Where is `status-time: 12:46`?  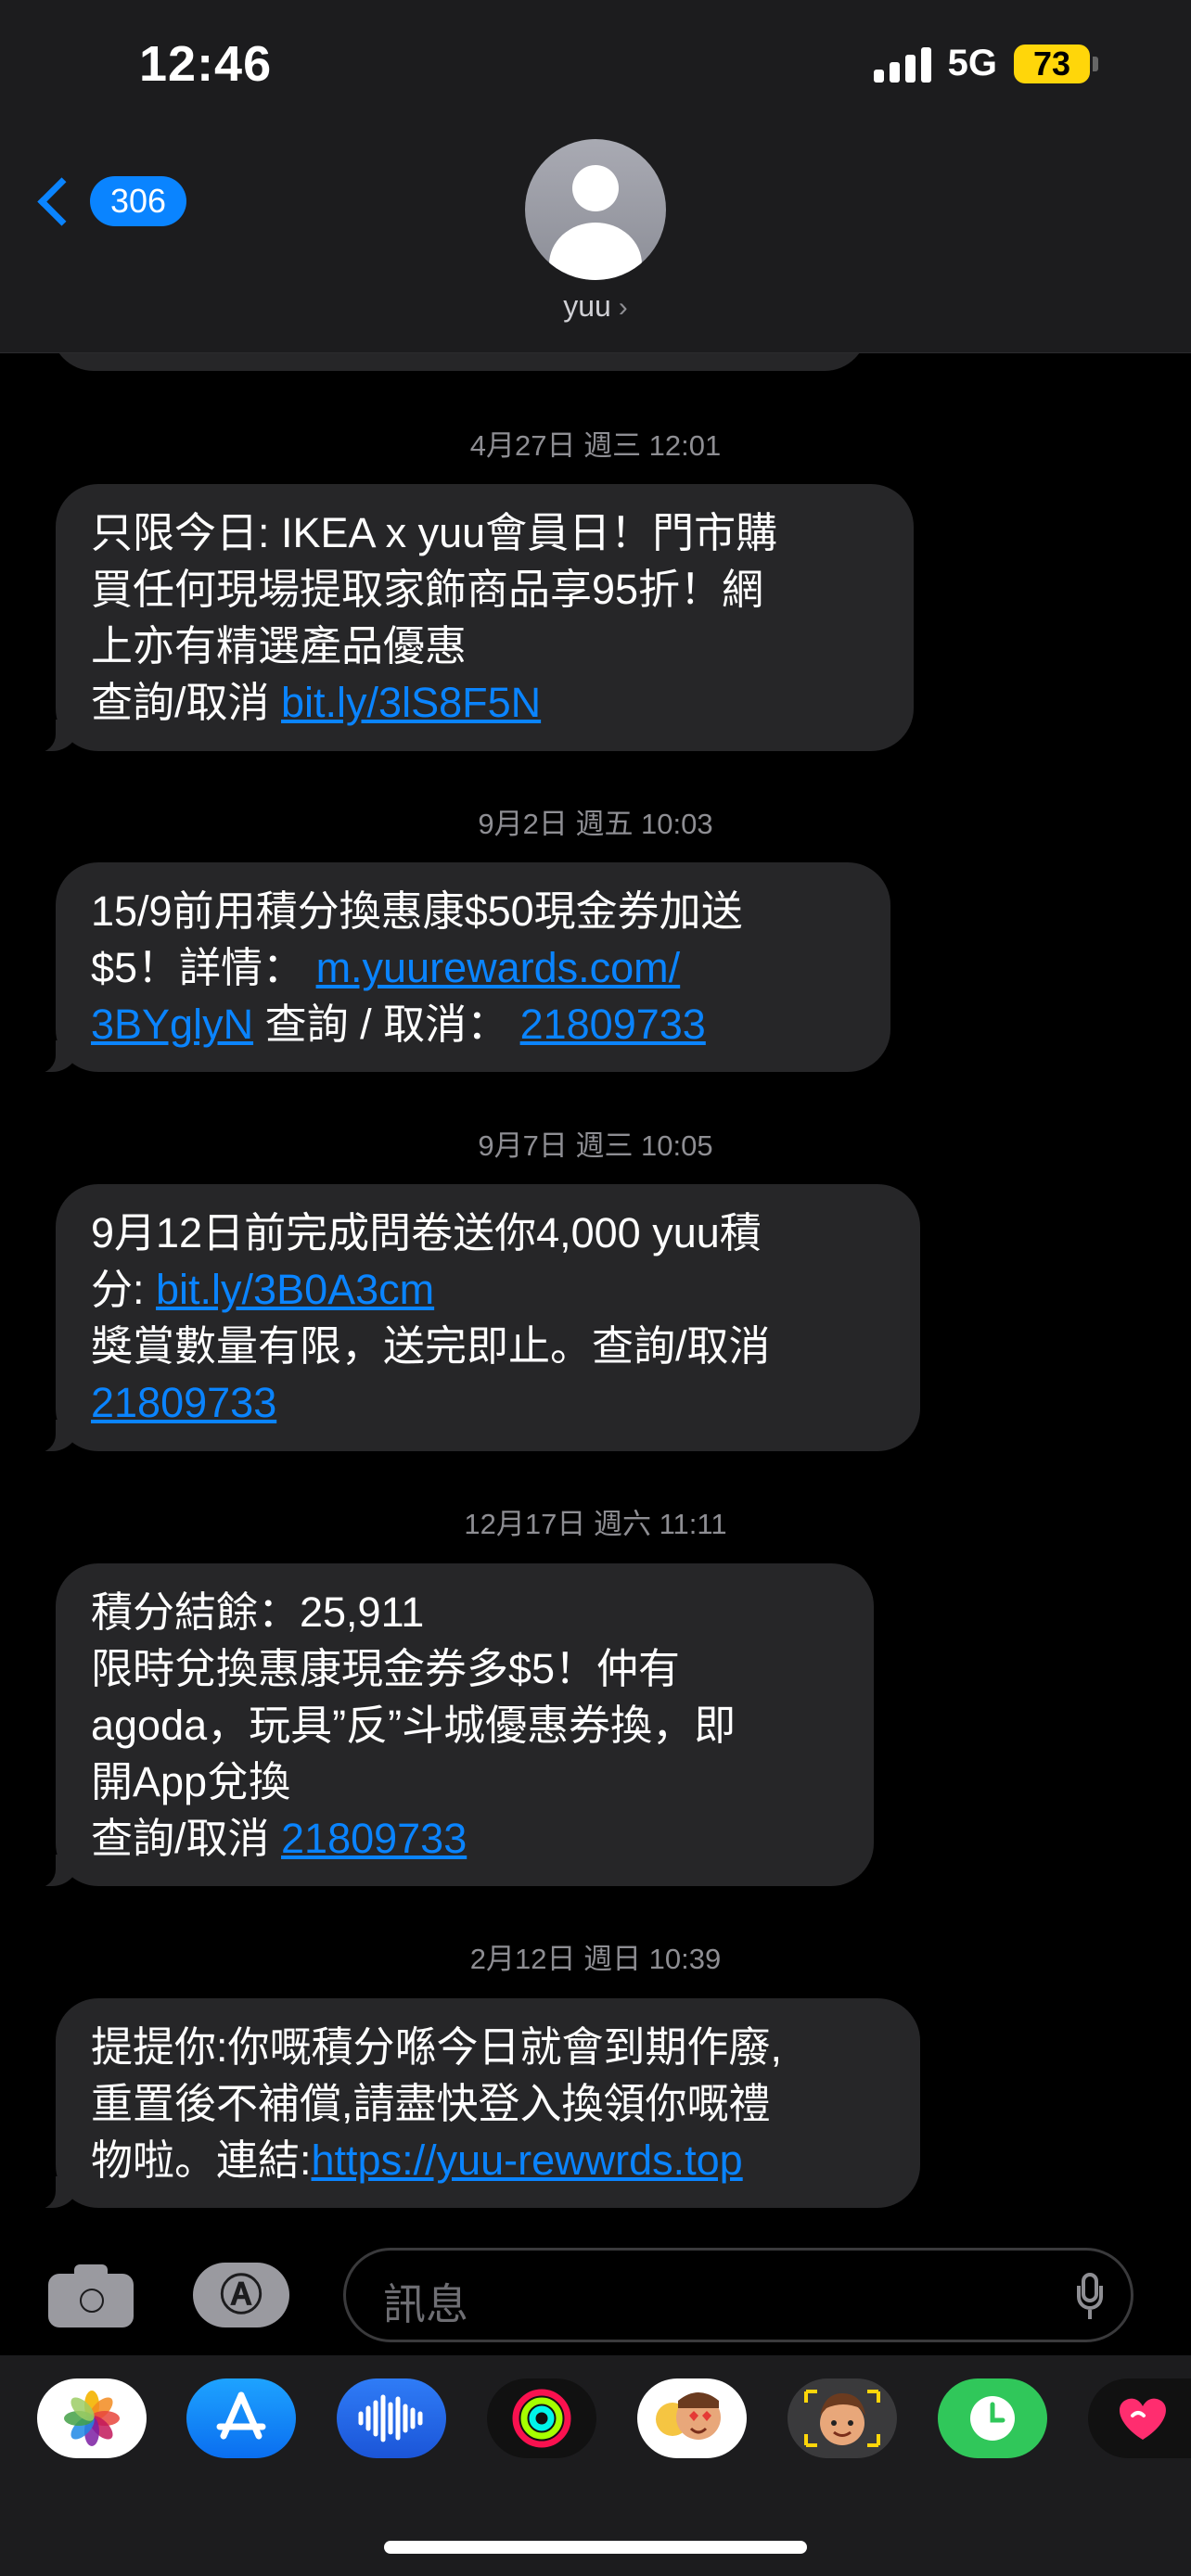
status-time: 12:46 is located at coordinates (206, 64).